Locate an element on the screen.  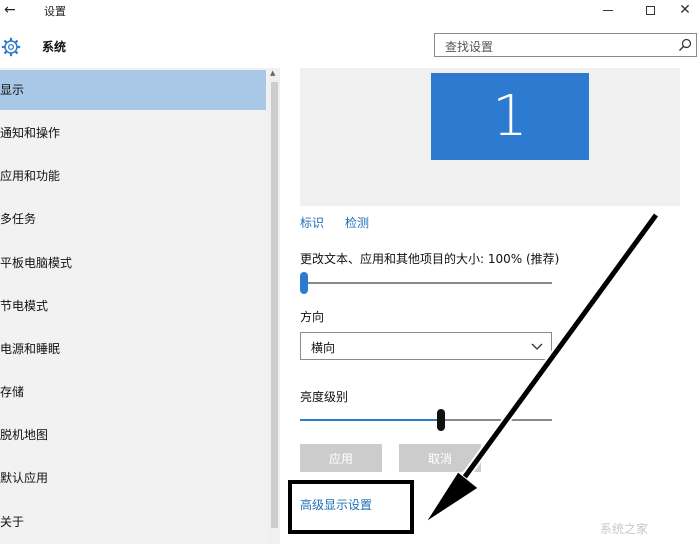
back-arrow-icon: ← is located at coordinates (10, 10).